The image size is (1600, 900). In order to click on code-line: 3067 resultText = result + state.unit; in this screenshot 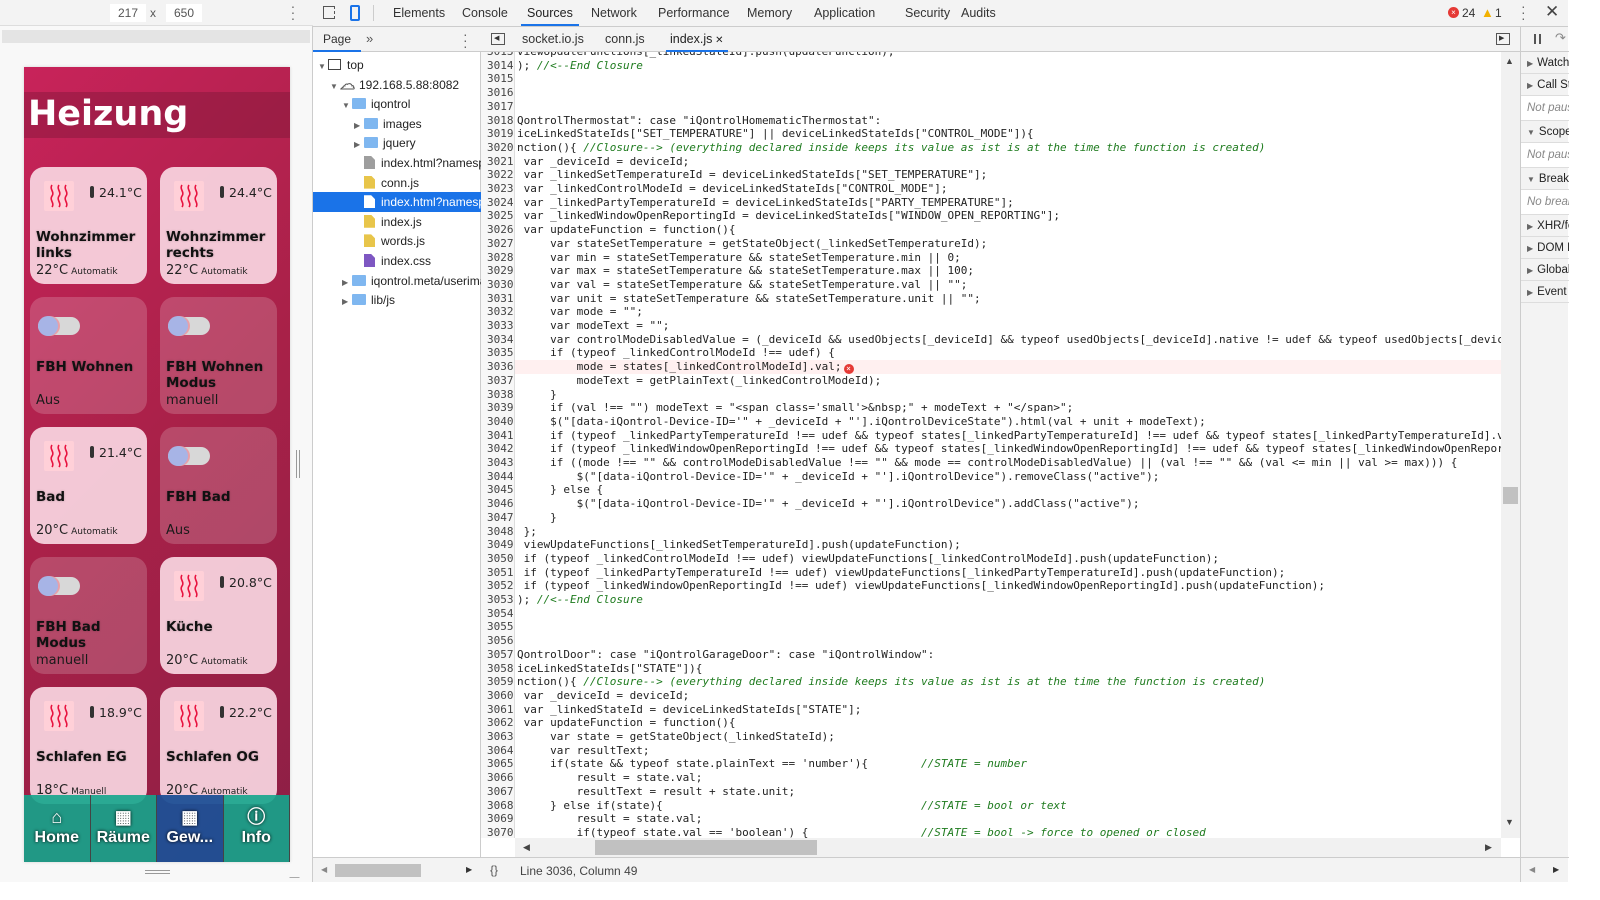, I will do `click(991, 791)`.